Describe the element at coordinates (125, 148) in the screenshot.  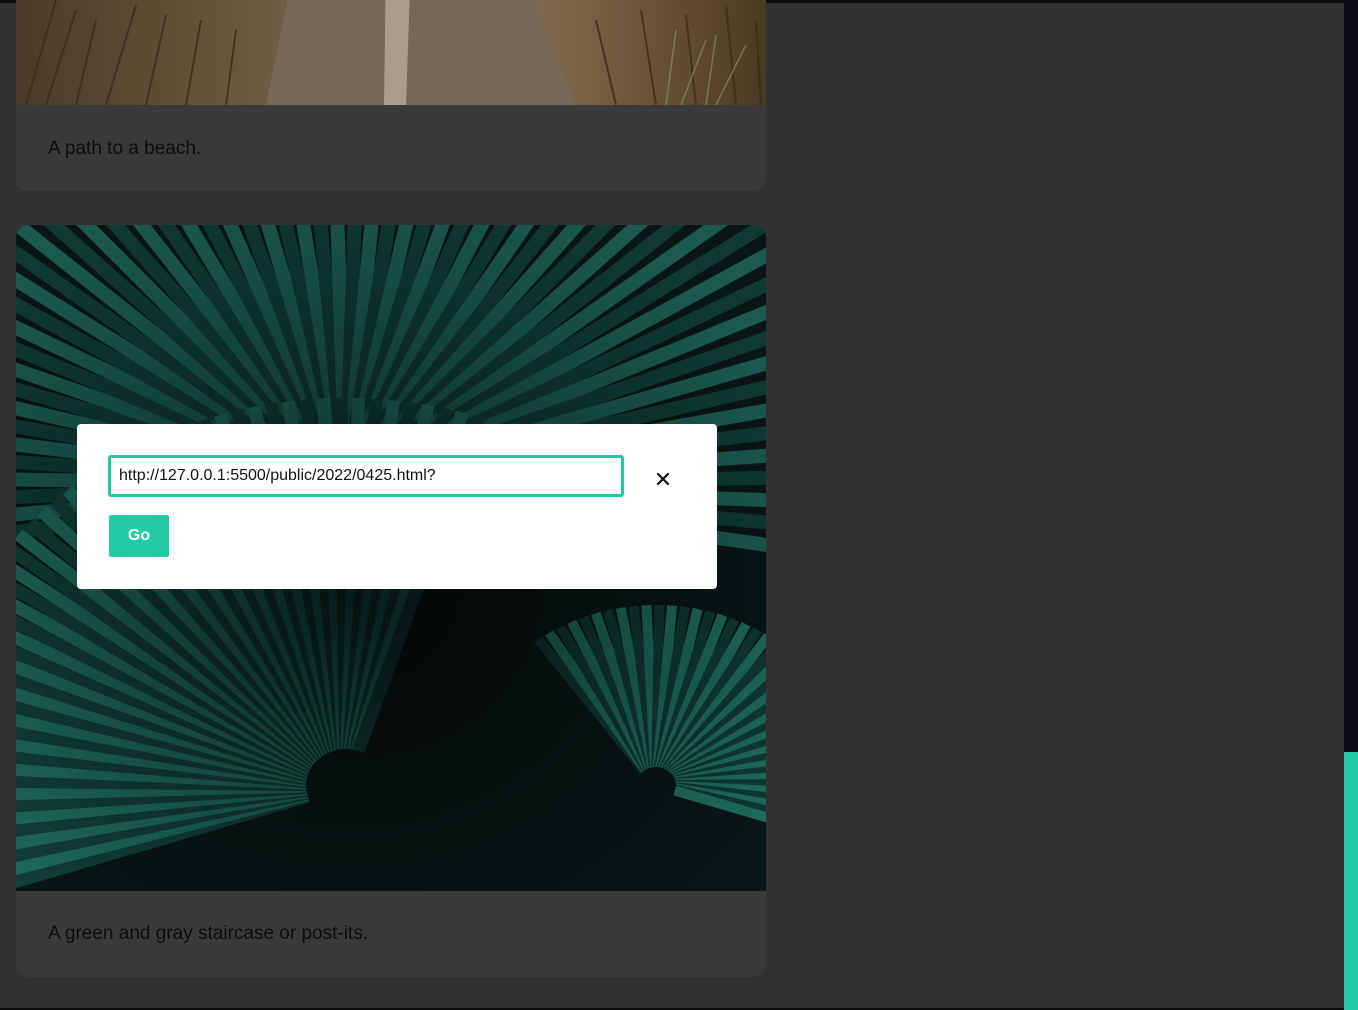
I see `card-caption: A path to a beach.` at that location.